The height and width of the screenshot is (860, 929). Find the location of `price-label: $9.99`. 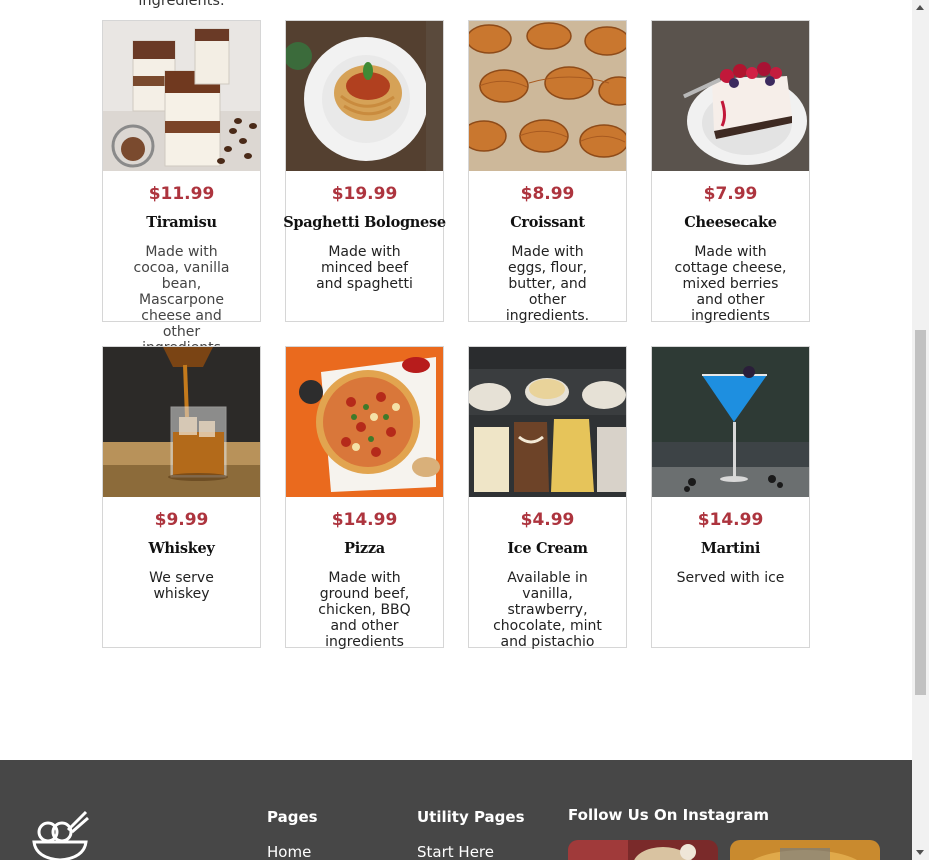

price-label: $9.99 is located at coordinates (181, 520).